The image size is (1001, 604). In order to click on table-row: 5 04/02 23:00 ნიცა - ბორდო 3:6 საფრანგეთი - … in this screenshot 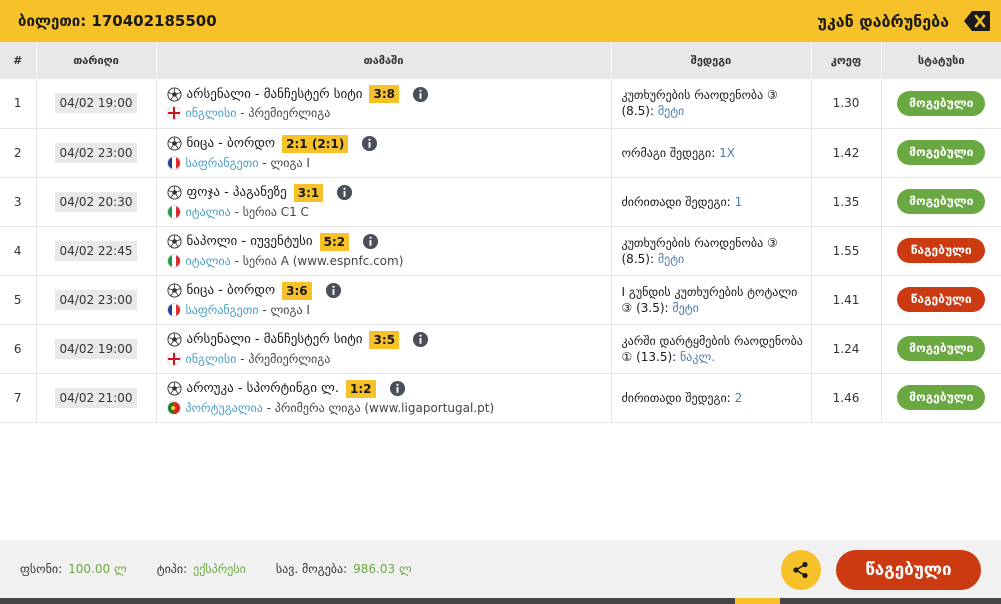, I will do `click(500, 300)`.